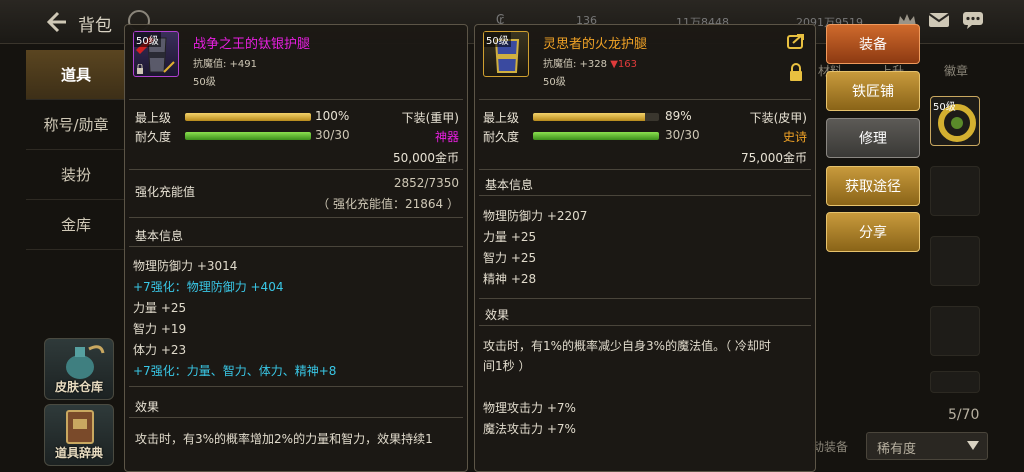 The height and width of the screenshot is (472, 1024). Describe the element at coordinates (595, 44) in the screenshot. I see `item-b-name: 灵思者的火龙护腿` at that location.